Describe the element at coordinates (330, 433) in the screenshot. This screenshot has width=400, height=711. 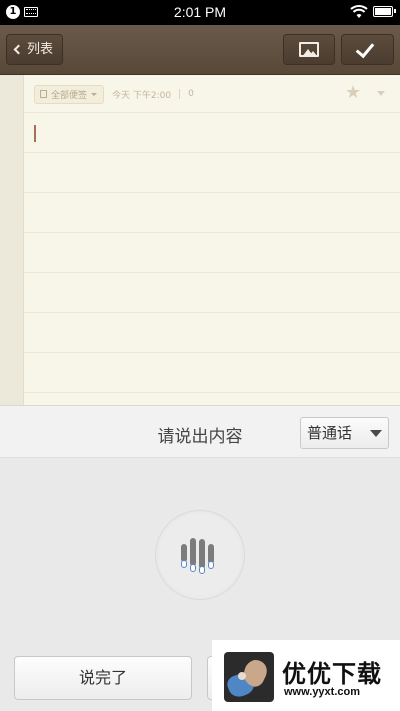
I see `language-value: 普通话` at that location.